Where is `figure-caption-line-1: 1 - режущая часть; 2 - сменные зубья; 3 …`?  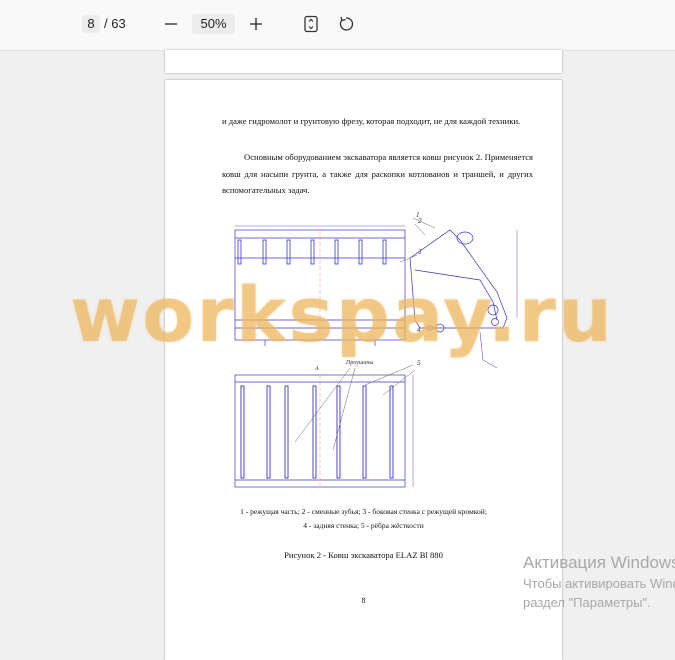 figure-caption-line-1: 1 - режущая часть; 2 - сменные зубья; 3 … is located at coordinates (363, 511).